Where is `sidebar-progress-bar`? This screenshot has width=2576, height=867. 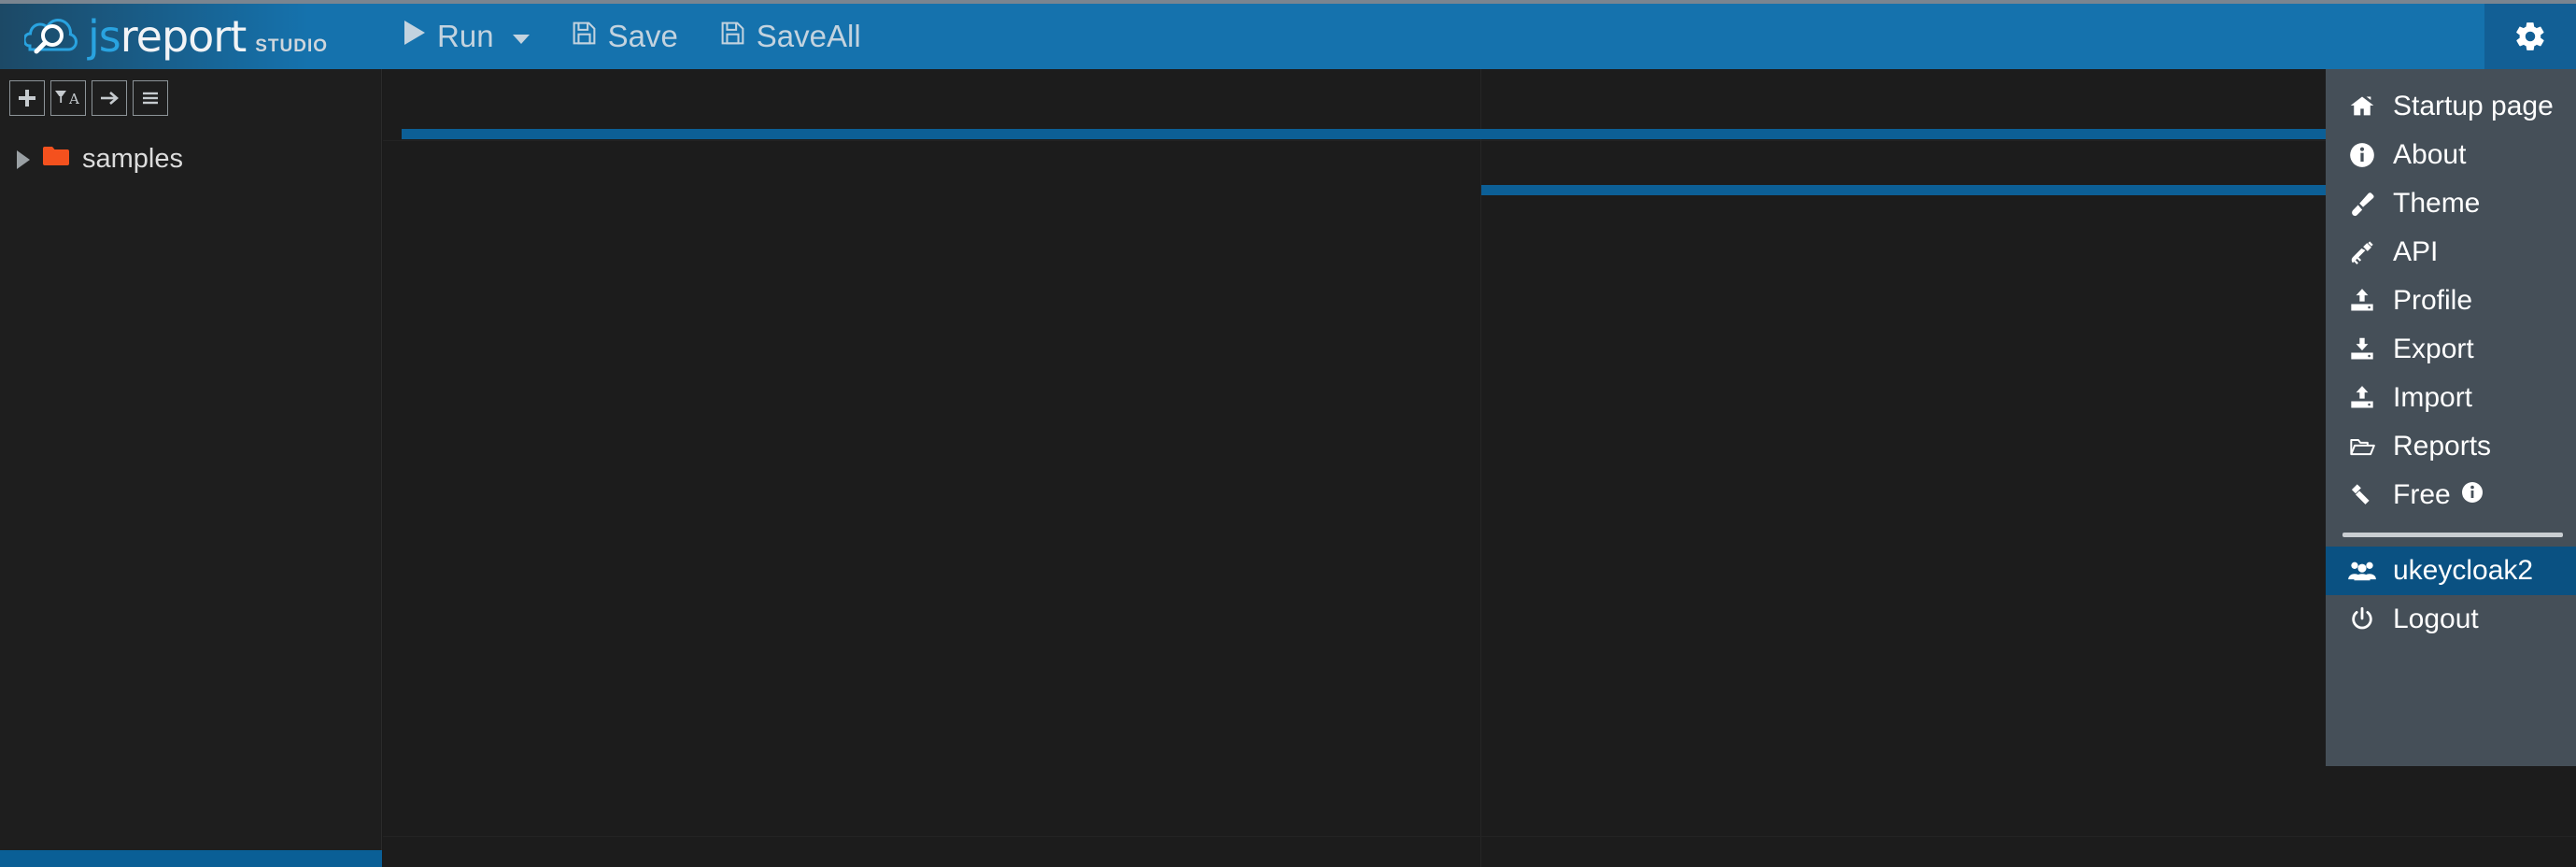
sidebar-progress-bar is located at coordinates (191, 858).